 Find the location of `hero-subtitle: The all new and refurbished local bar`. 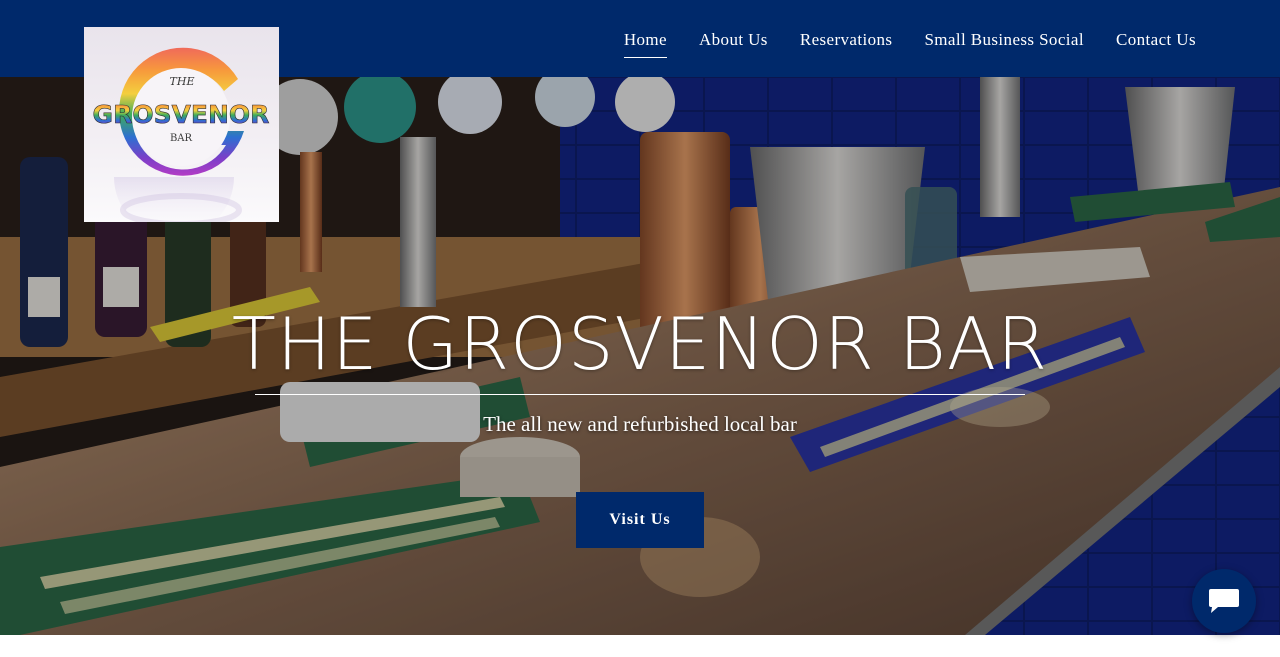

hero-subtitle: The all new and refurbished local bar is located at coordinates (640, 424).